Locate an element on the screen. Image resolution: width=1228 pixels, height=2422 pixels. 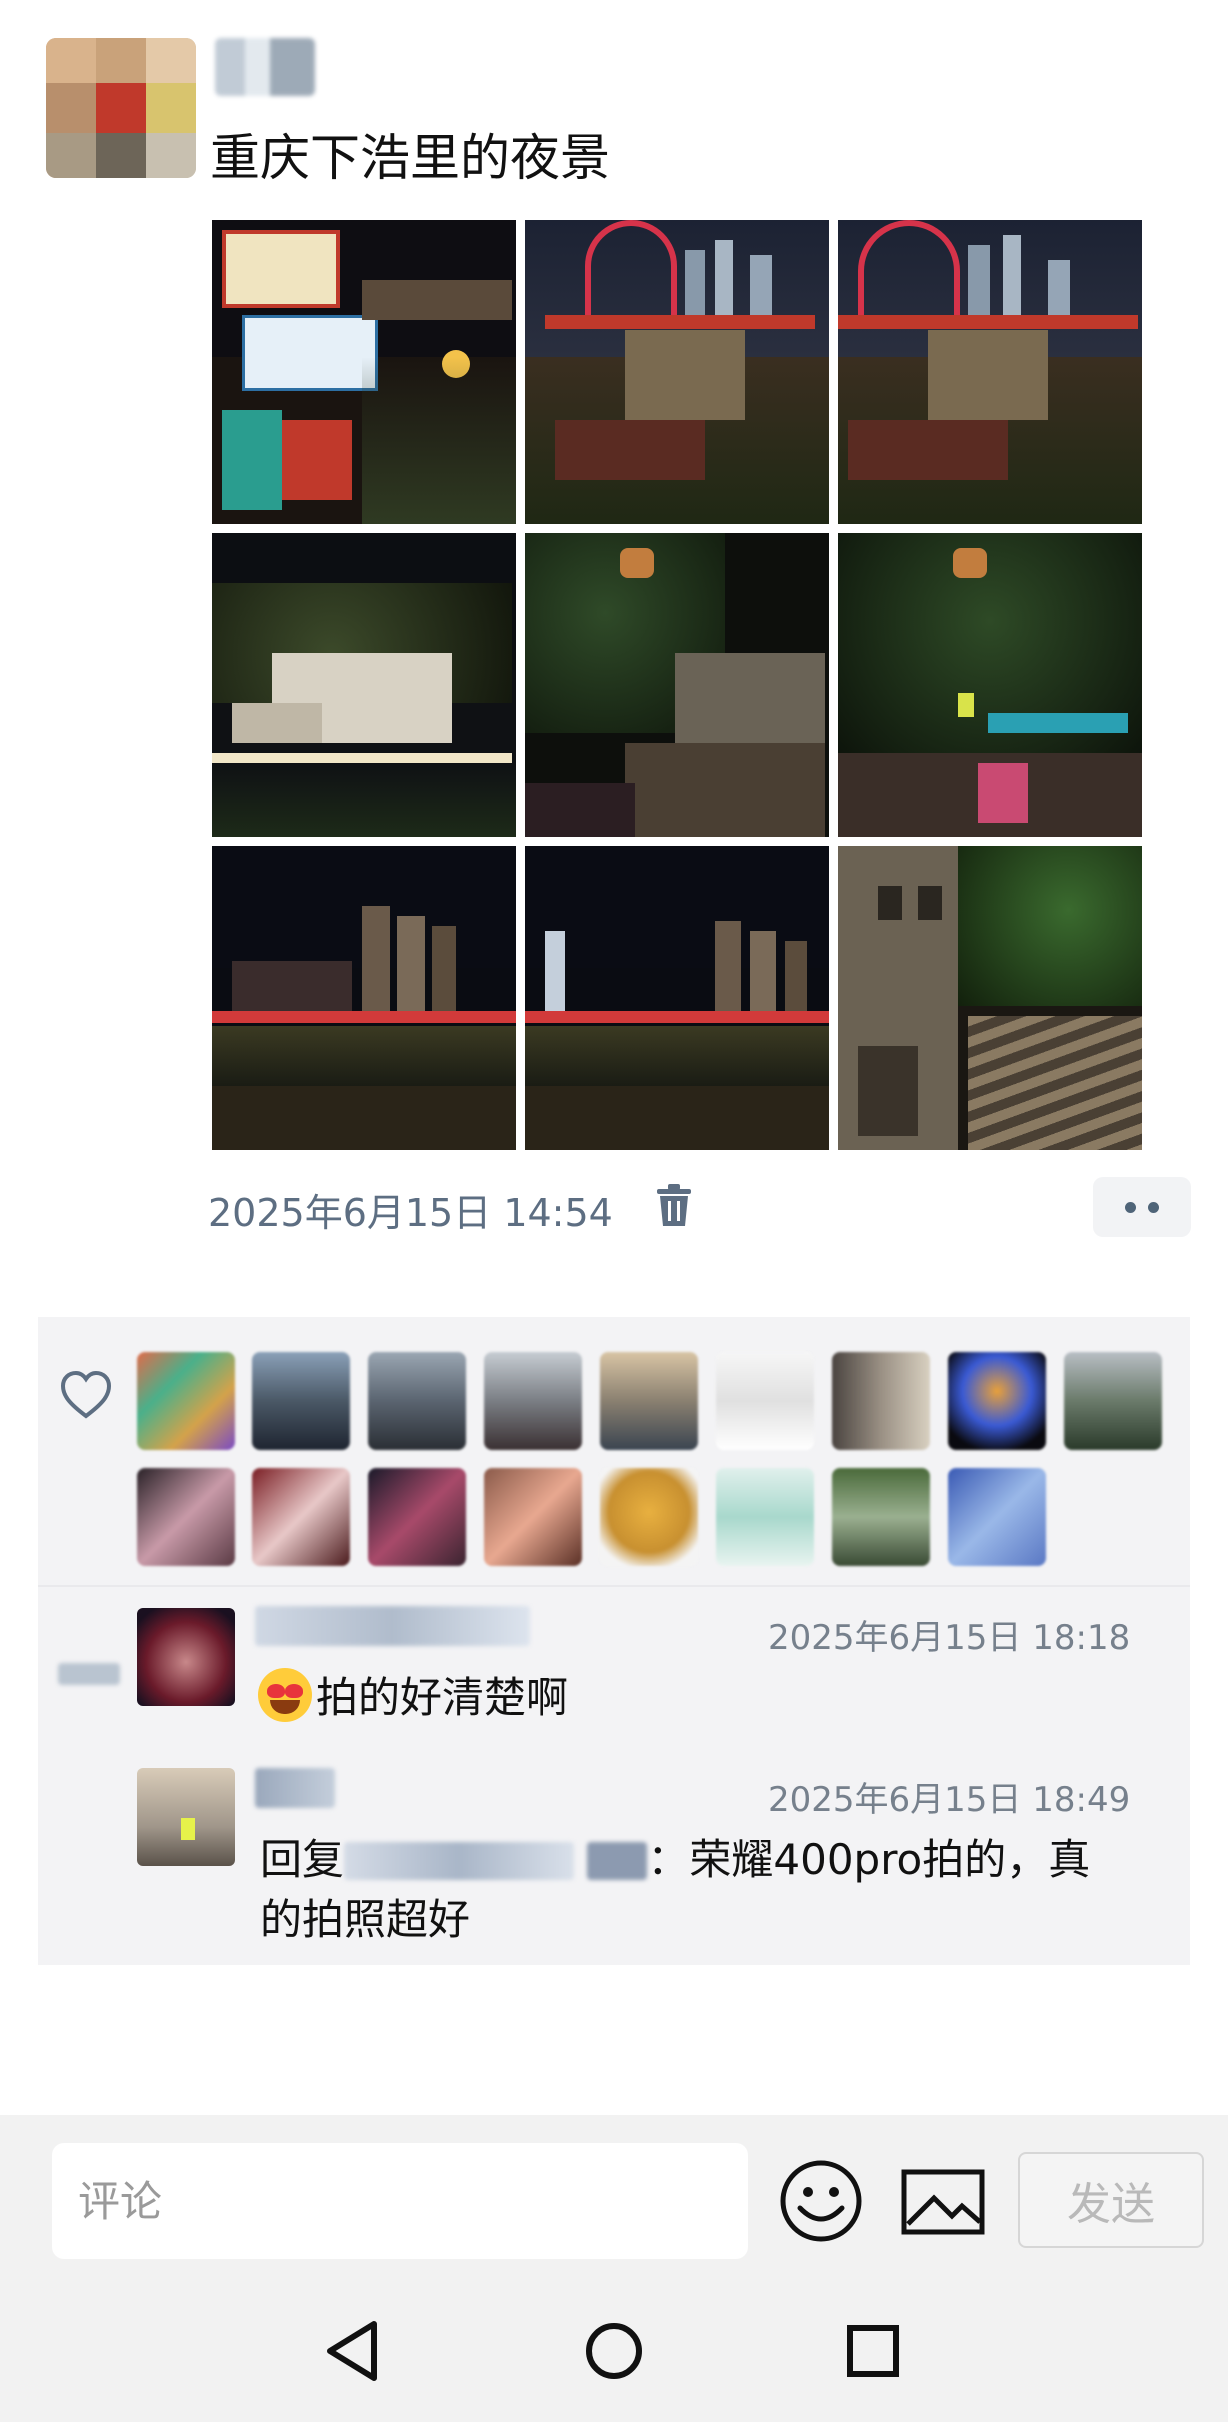
post-timestamp: 2025年6月15日 14:54 is located at coordinates (410, 1213).